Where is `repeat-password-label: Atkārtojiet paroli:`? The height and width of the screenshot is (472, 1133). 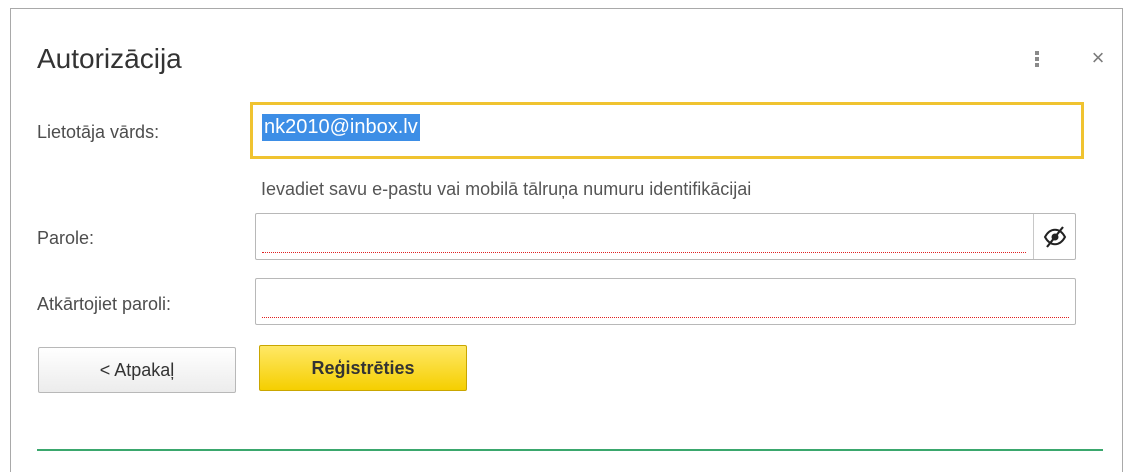 repeat-password-label: Atkārtojiet paroli: is located at coordinates (104, 304).